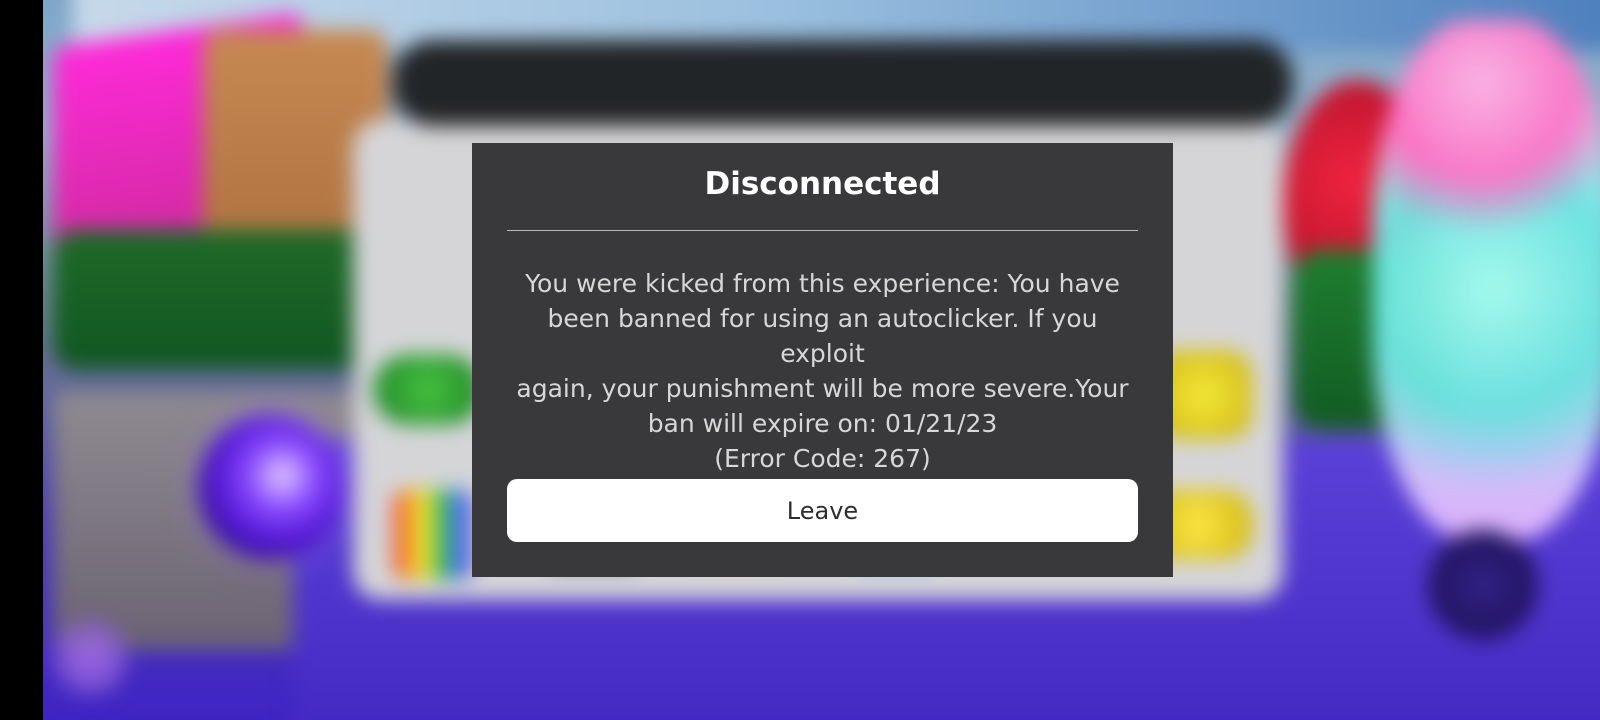 Image resolution: width=1600 pixels, height=720 pixels. What do you see at coordinates (1486, 280) in the screenshot?
I see `pastel-creature` at bounding box center [1486, 280].